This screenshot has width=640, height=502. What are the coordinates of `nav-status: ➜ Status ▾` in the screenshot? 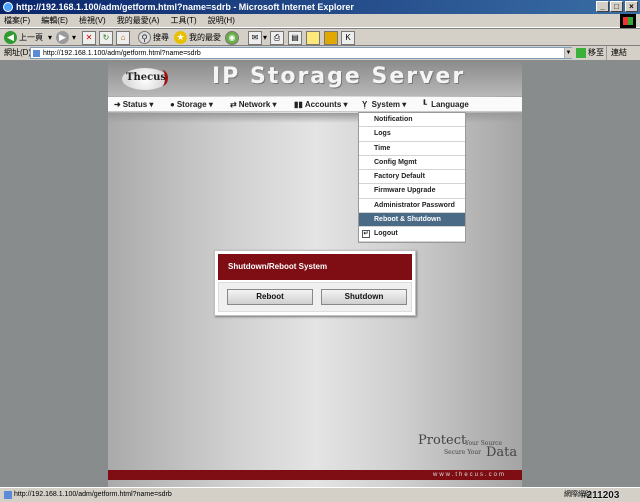 It's located at (133, 104).